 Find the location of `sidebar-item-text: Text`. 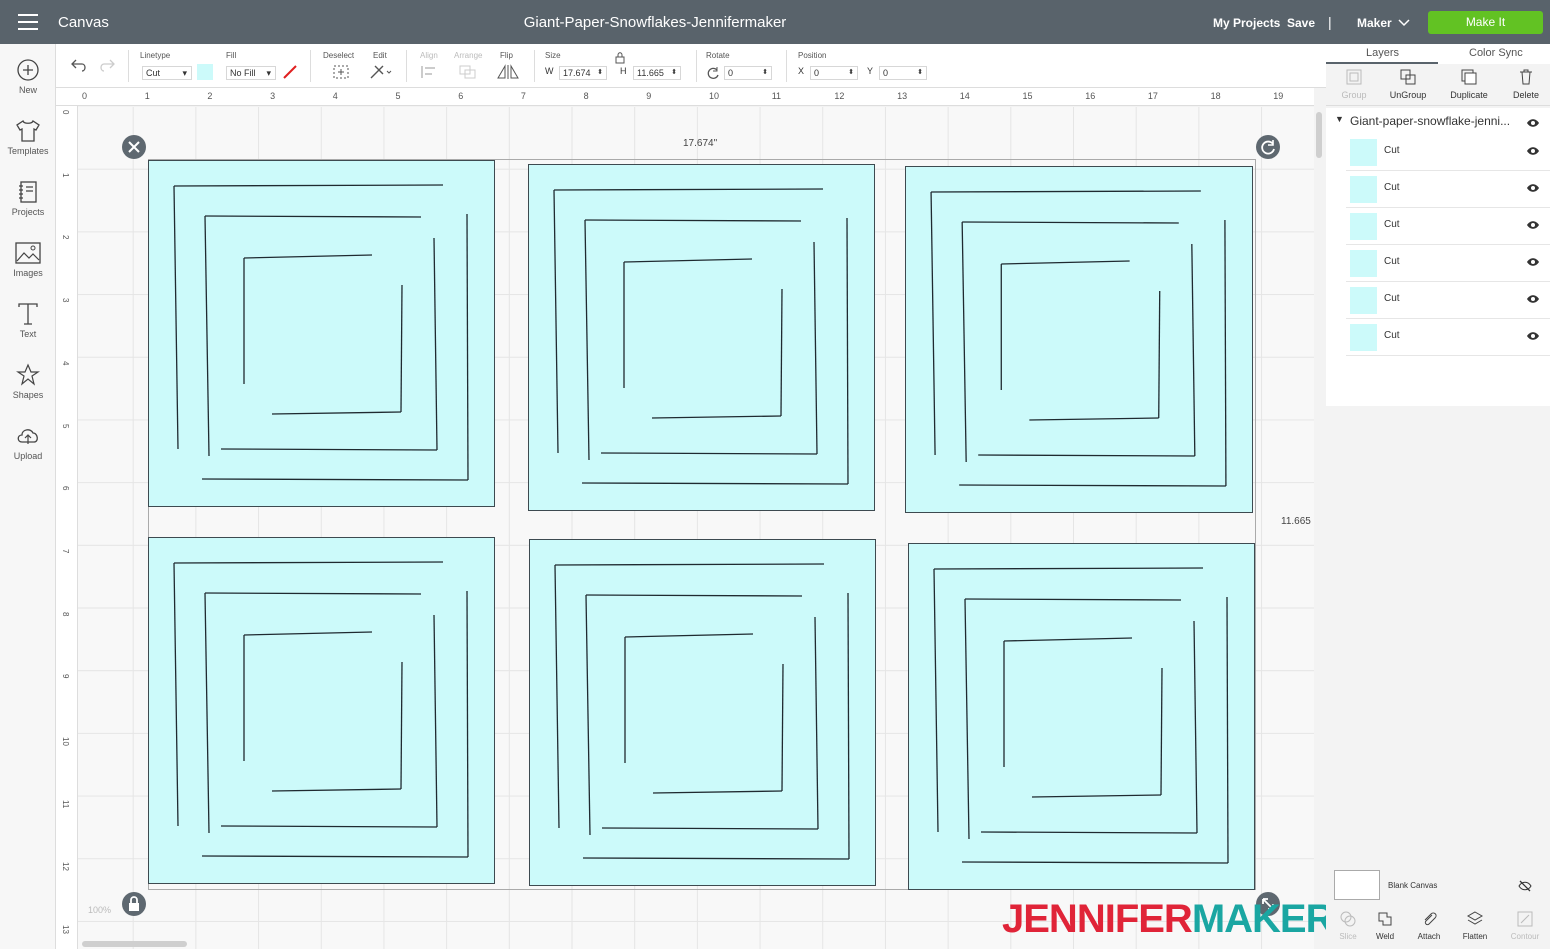

sidebar-item-text: Text is located at coordinates (28, 329).